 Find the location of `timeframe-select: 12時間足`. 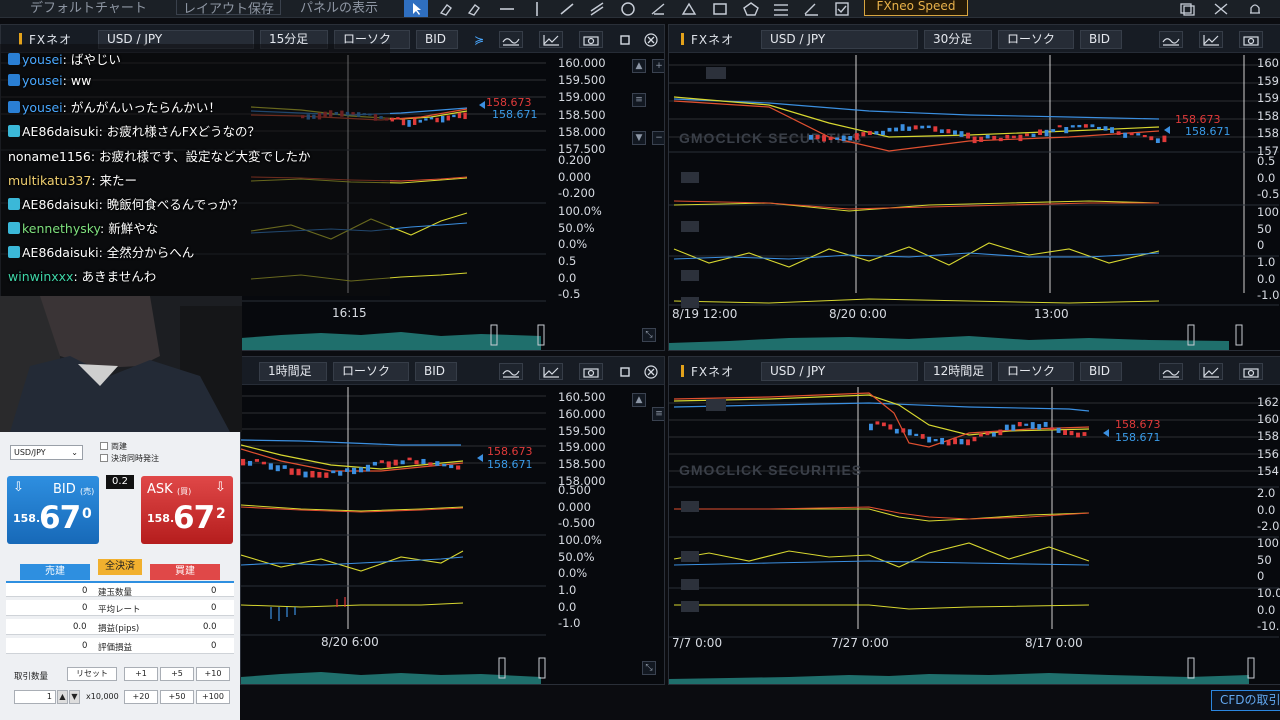

timeframe-select: 12時間足 is located at coordinates (958, 371).